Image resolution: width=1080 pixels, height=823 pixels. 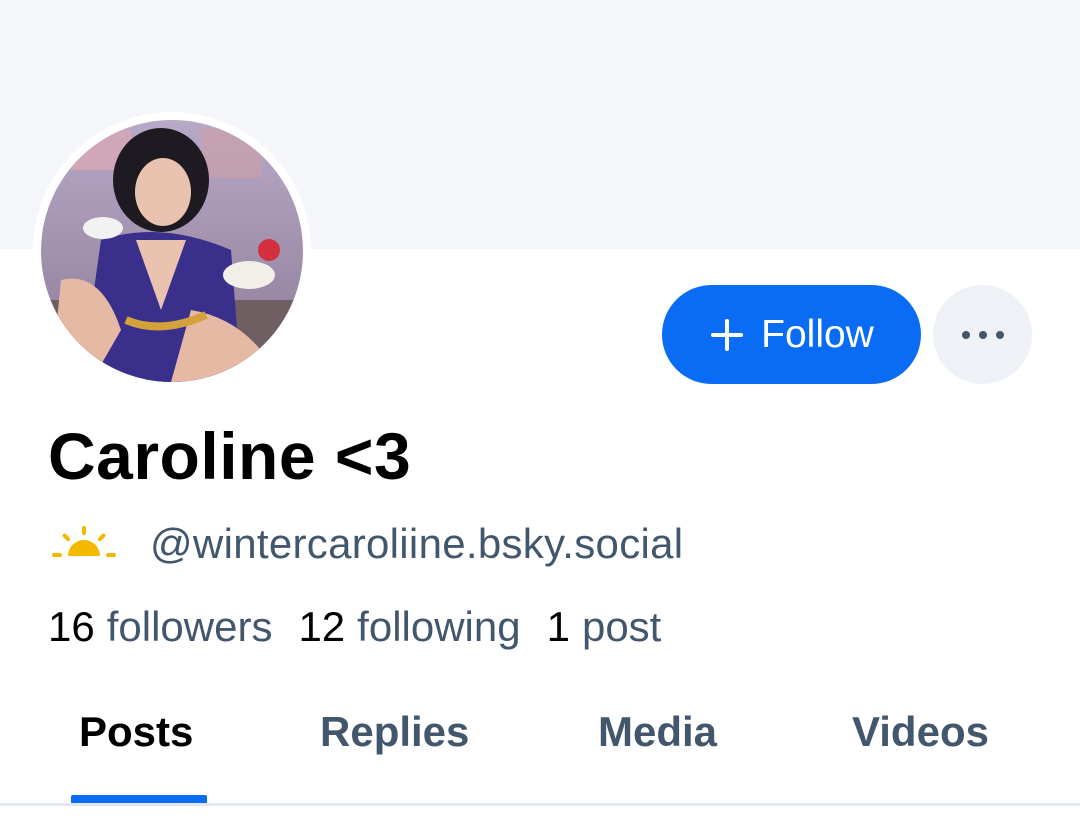 I want to click on profile-stats: 16 followers 12 following 1 post, so click(x=367, y=627).